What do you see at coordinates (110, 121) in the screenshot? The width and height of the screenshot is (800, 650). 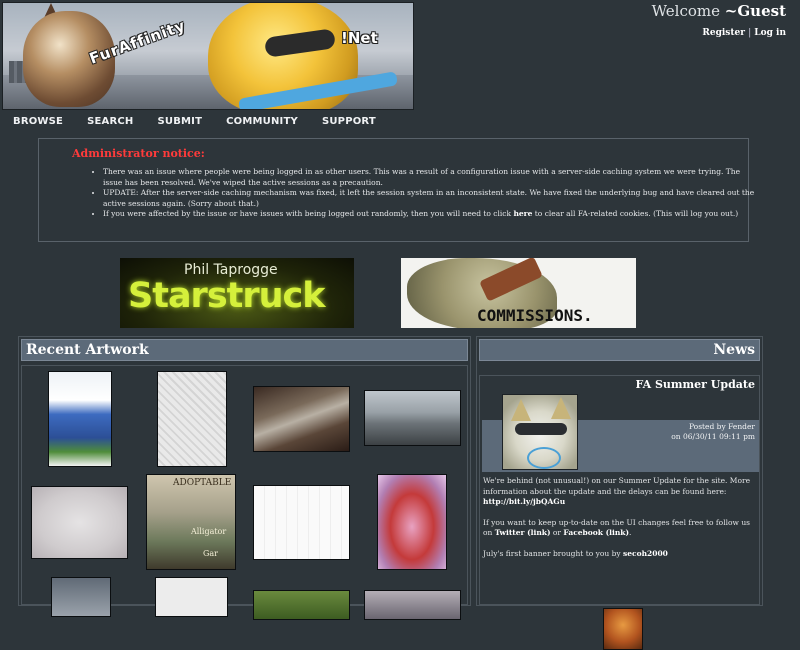 I see `nav-search: SEARCH` at bounding box center [110, 121].